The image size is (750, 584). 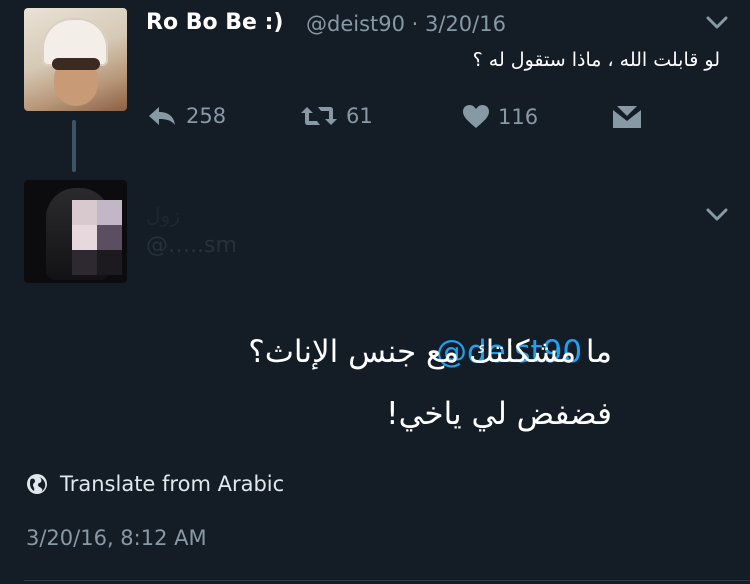 What do you see at coordinates (162, 116) in the screenshot?
I see `reply-icon` at bounding box center [162, 116].